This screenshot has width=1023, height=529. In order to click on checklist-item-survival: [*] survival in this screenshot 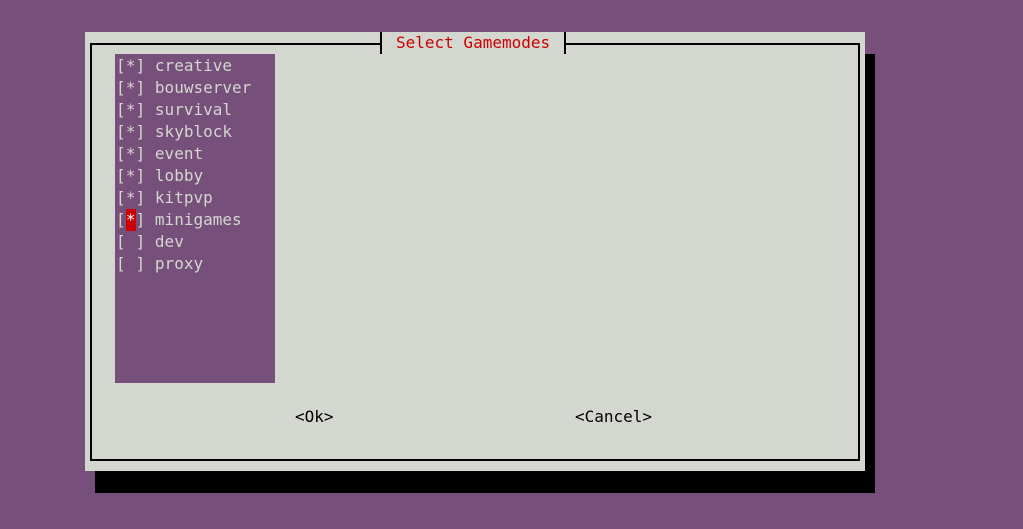, I will do `click(174, 110)`.